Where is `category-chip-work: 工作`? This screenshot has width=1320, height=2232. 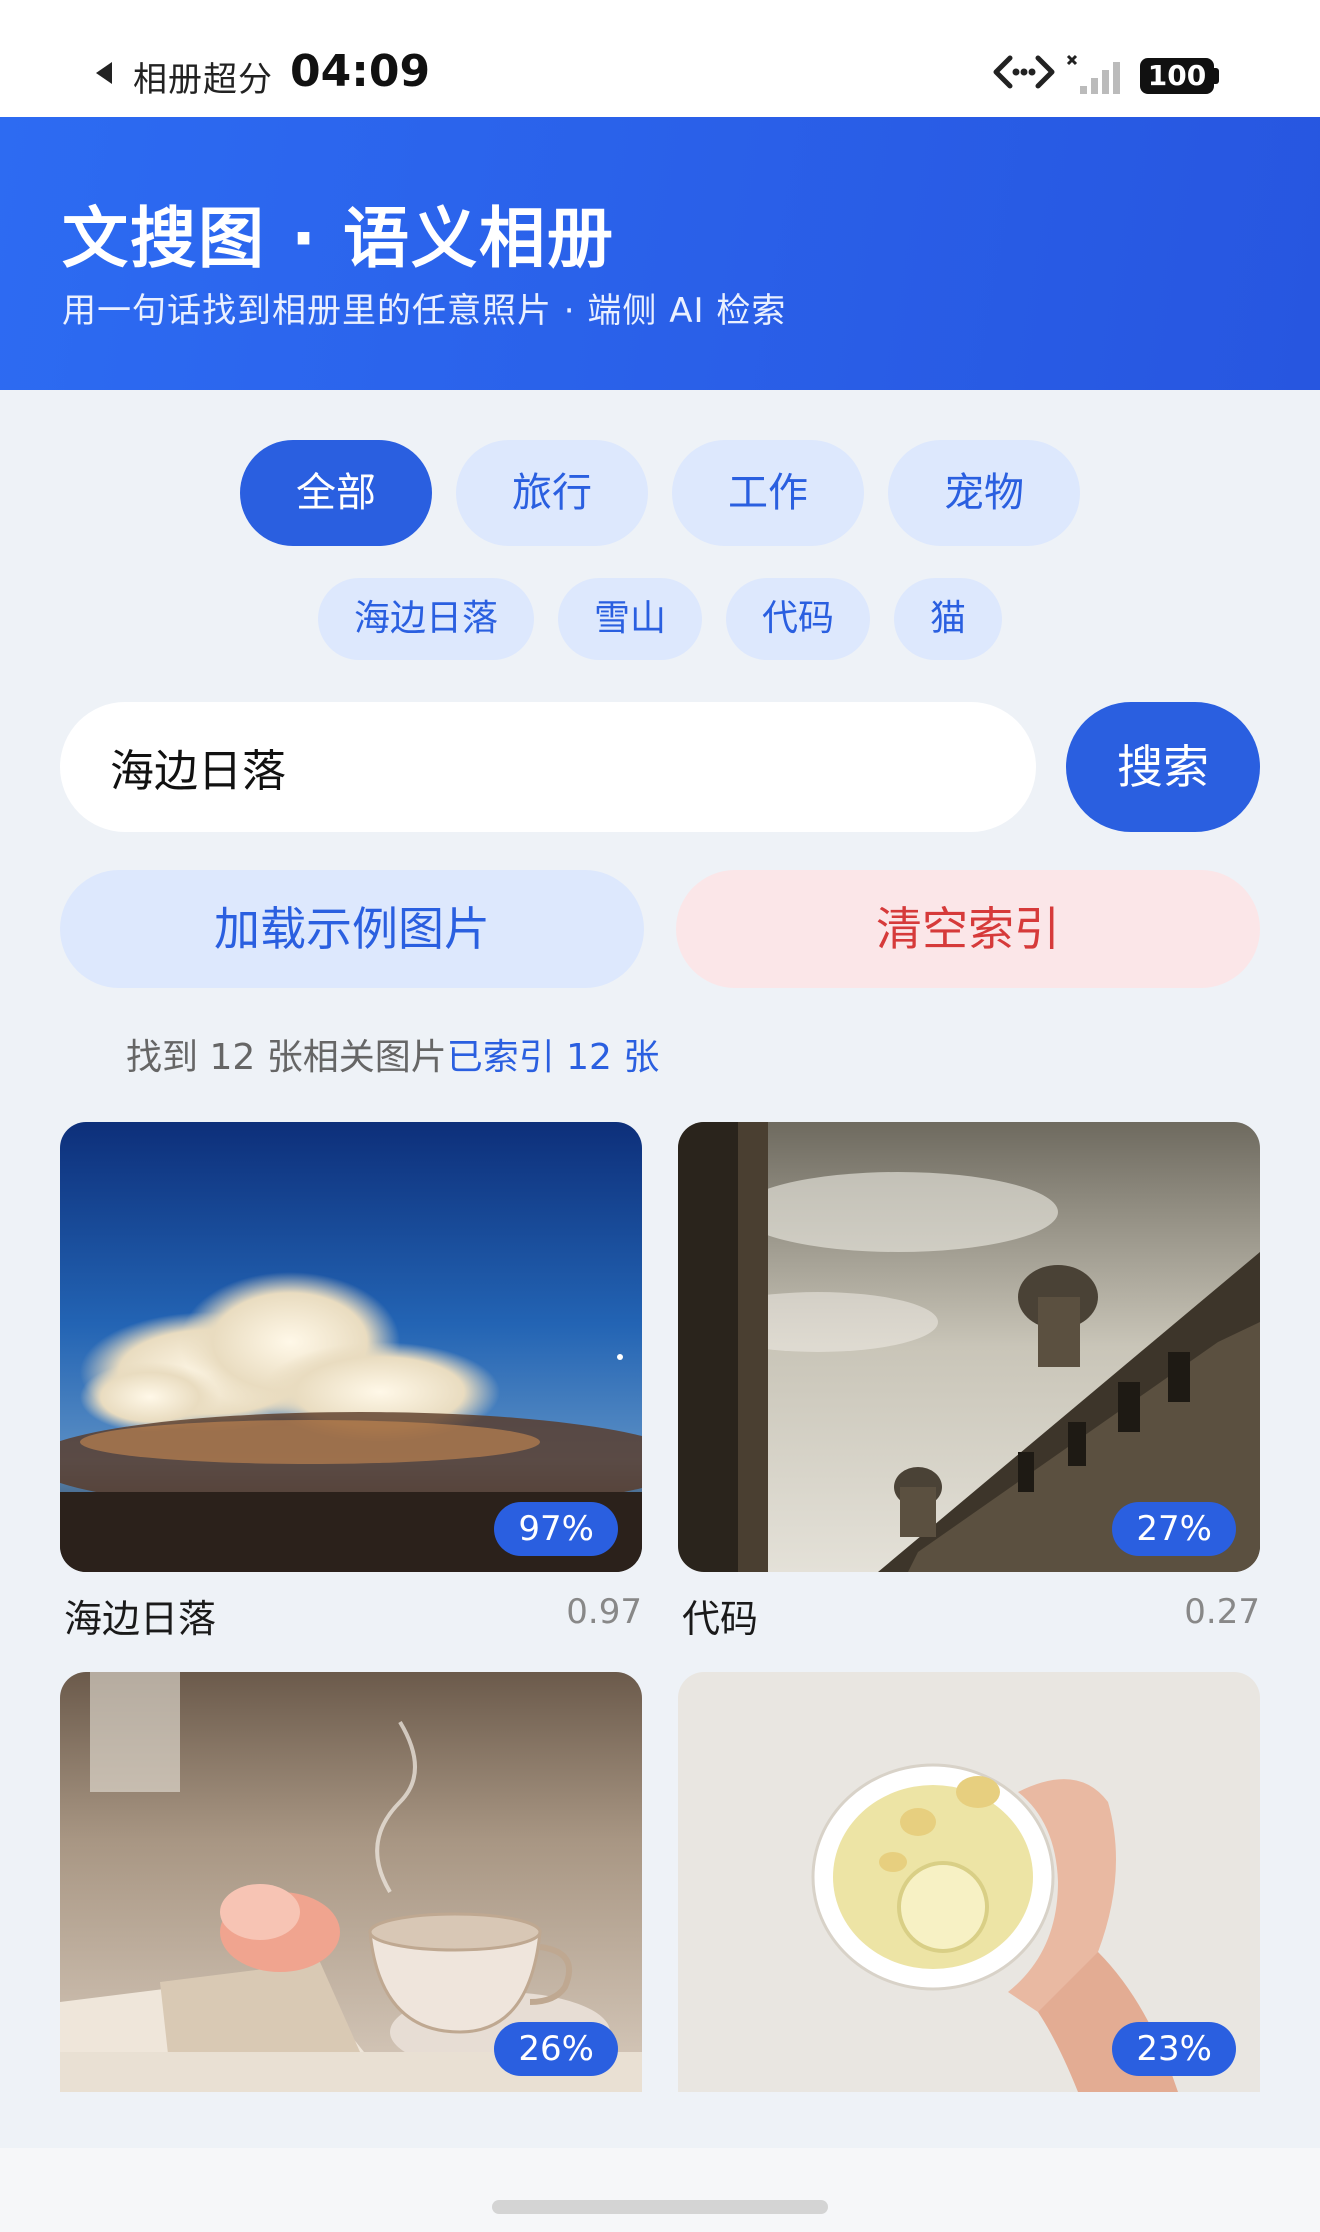 category-chip-work: 工作 is located at coordinates (768, 493).